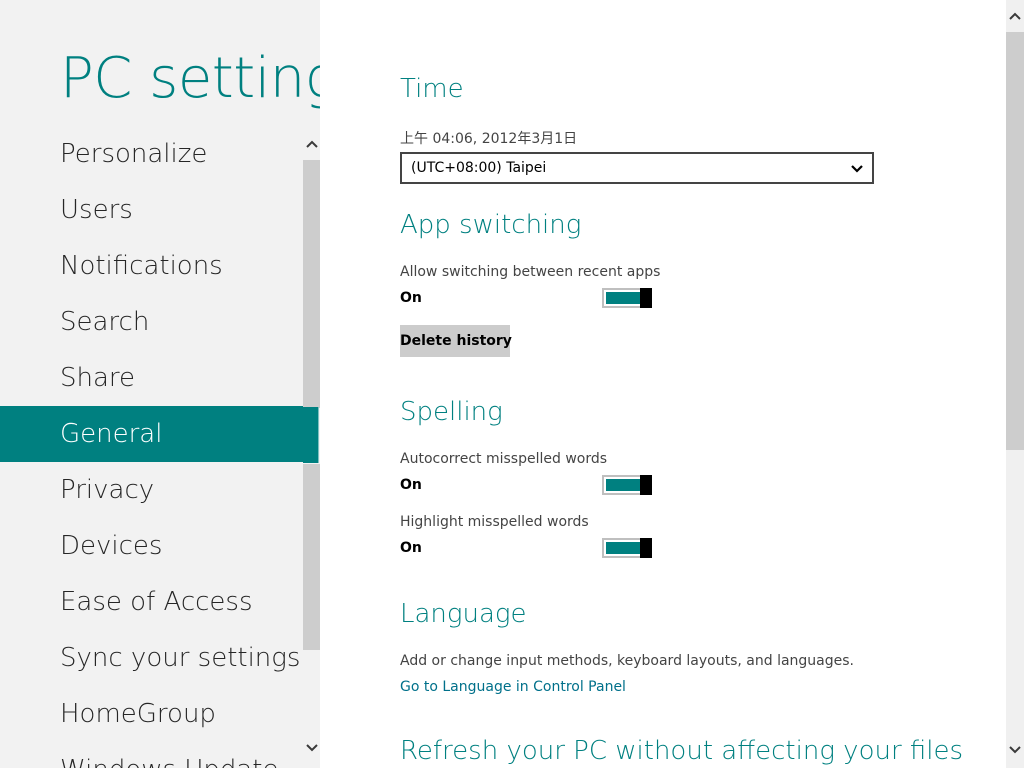 The image size is (1024, 768). What do you see at coordinates (451, 412) in the screenshot?
I see `section-title-spelling: Spelling` at bounding box center [451, 412].